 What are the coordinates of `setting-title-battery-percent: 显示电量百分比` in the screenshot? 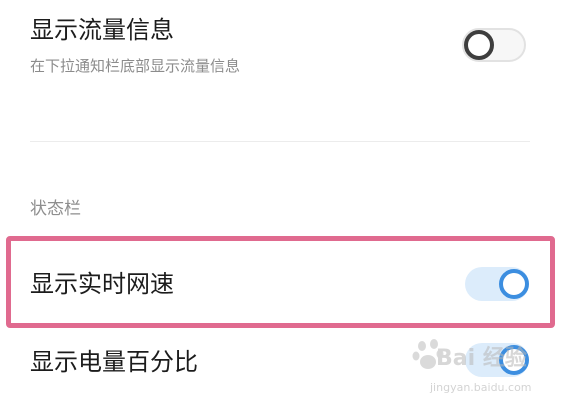 It's located at (114, 362).